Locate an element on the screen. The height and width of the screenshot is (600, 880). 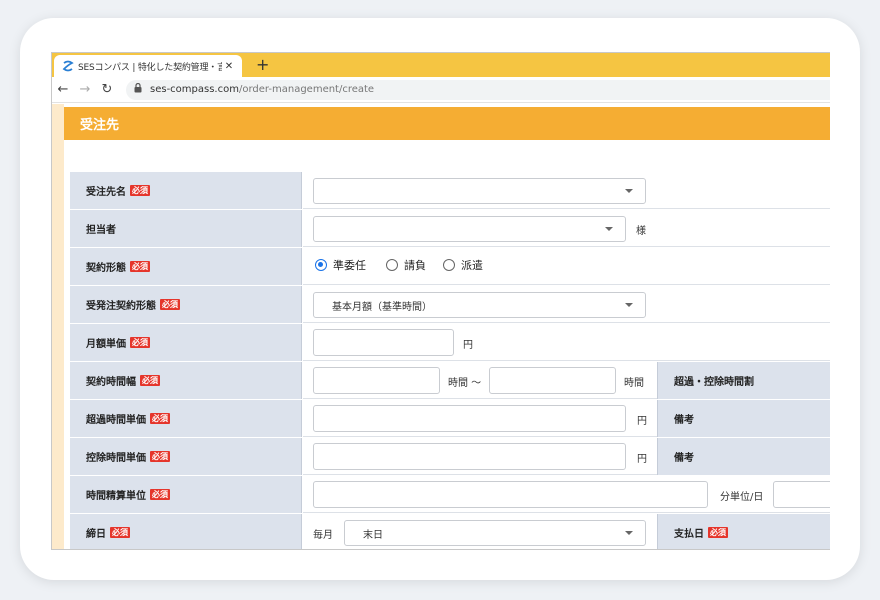
select-value: 基本月額（基準時間） is located at coordinates (382, 307).